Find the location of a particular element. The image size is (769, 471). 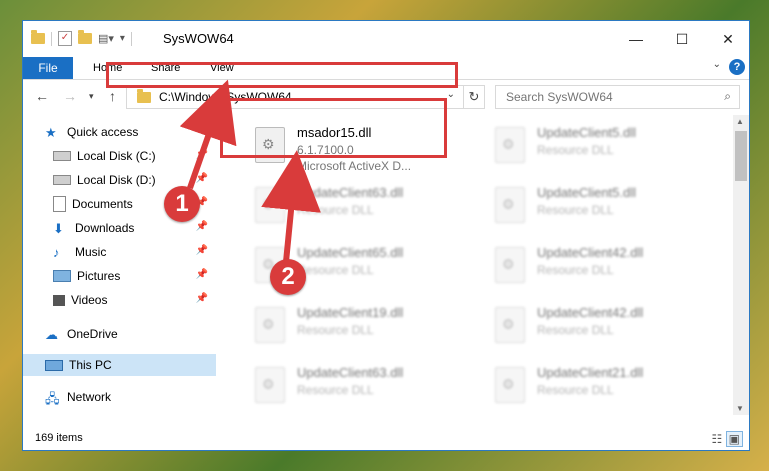

sidebar-item-local-disk-d: Local Disk (D:) 📌 is located at coordinates (134, 180).